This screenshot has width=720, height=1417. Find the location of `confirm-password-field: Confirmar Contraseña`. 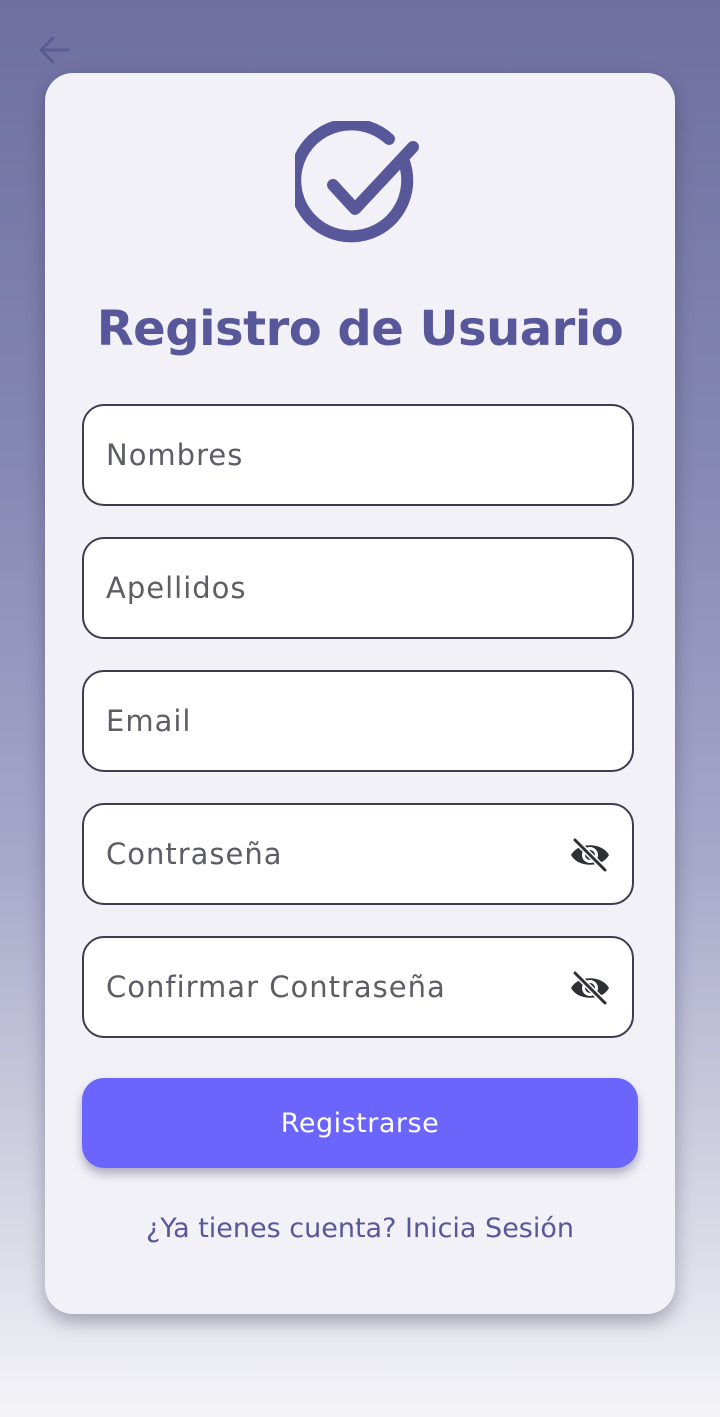

confirm-password-field: Confirmar Contraseña is located at coordinates (358, 987).